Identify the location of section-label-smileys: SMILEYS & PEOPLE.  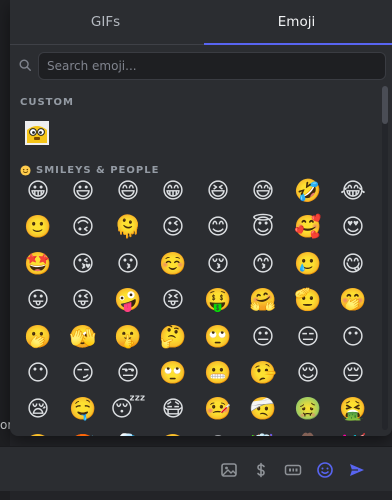
(89, 170).